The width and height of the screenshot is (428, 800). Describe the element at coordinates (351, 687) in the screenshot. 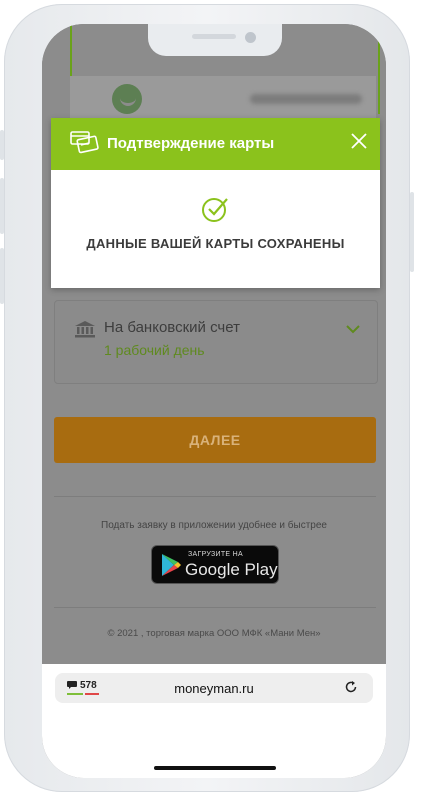

I see `reload-icon` at that location.